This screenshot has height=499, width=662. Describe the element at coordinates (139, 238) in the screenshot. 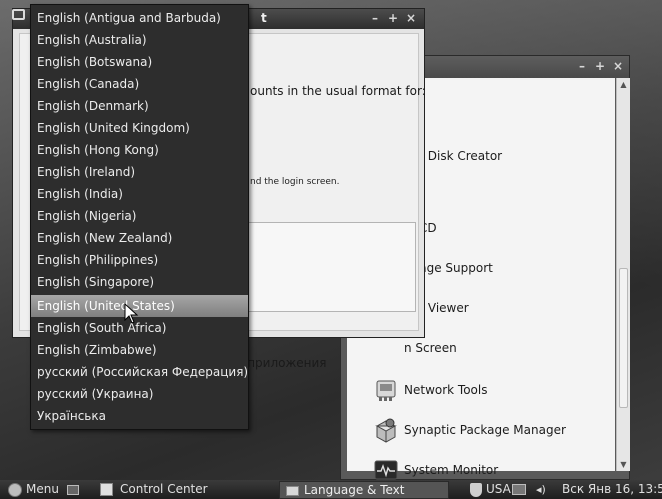

I see `dropdown-item: English (New Zealand)` at that location.